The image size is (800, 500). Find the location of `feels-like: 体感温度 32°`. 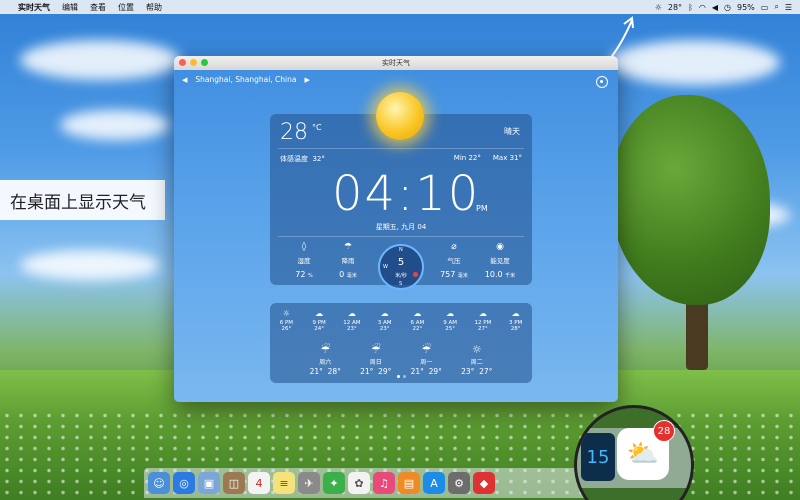

feels-like: 体感温度 32° is located at coordinates (302, 159).